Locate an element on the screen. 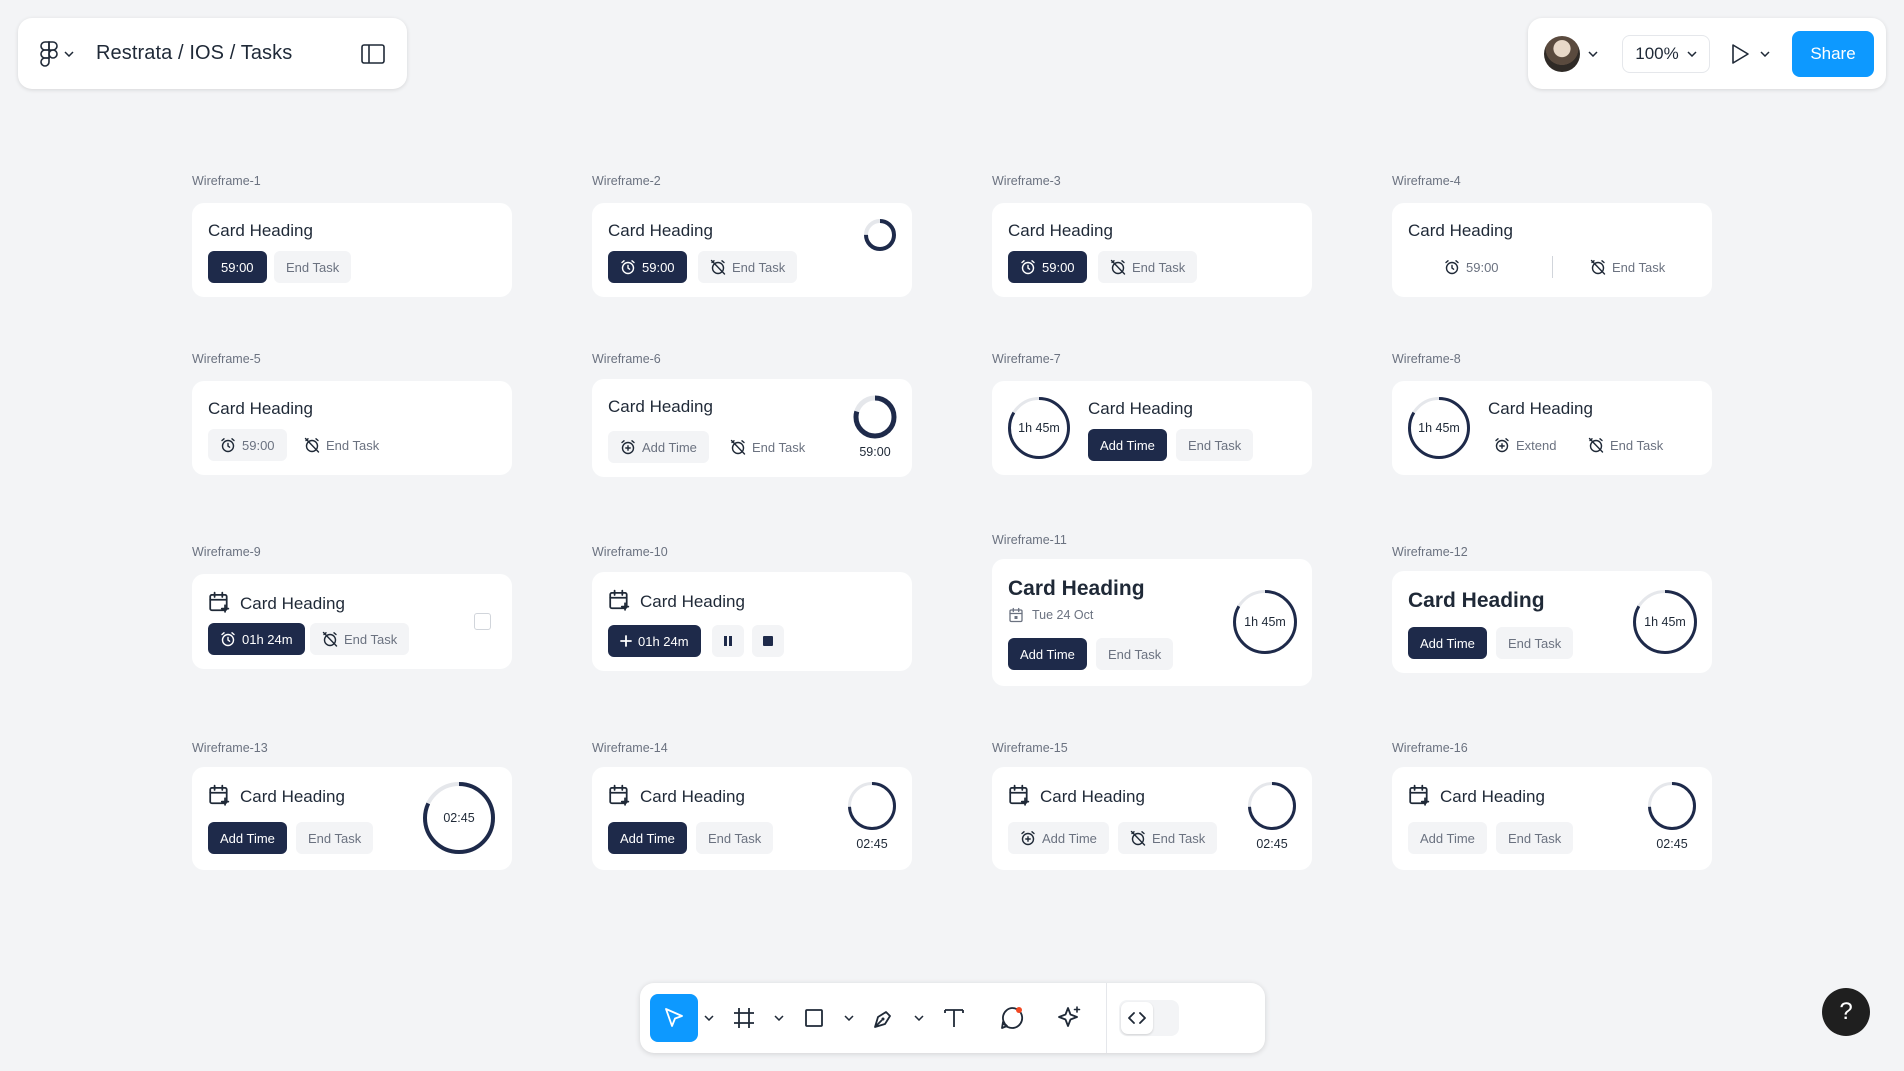  comment-tool-button is located at coordinates (1012, 1018).